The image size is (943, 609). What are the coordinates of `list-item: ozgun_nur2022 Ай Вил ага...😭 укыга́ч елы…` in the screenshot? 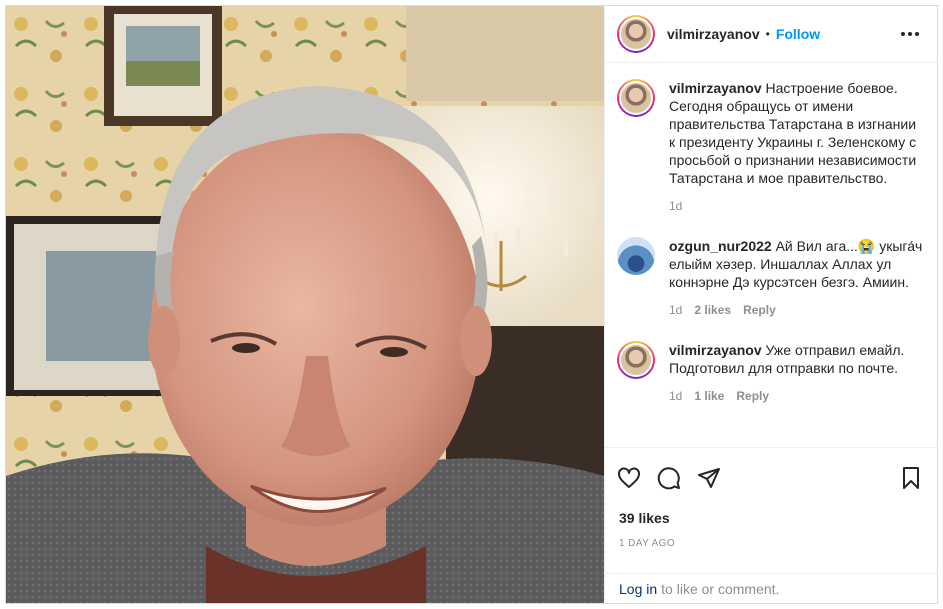 It's located at (770, 278).